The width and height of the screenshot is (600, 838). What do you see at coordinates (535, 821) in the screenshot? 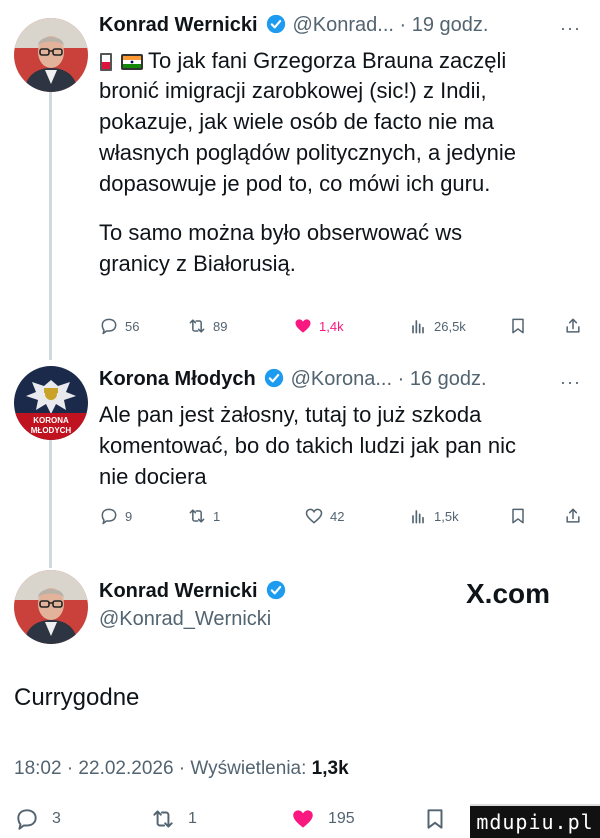
I see `site-watermark: mdupiu.pl` at bounding box center [535, 821].